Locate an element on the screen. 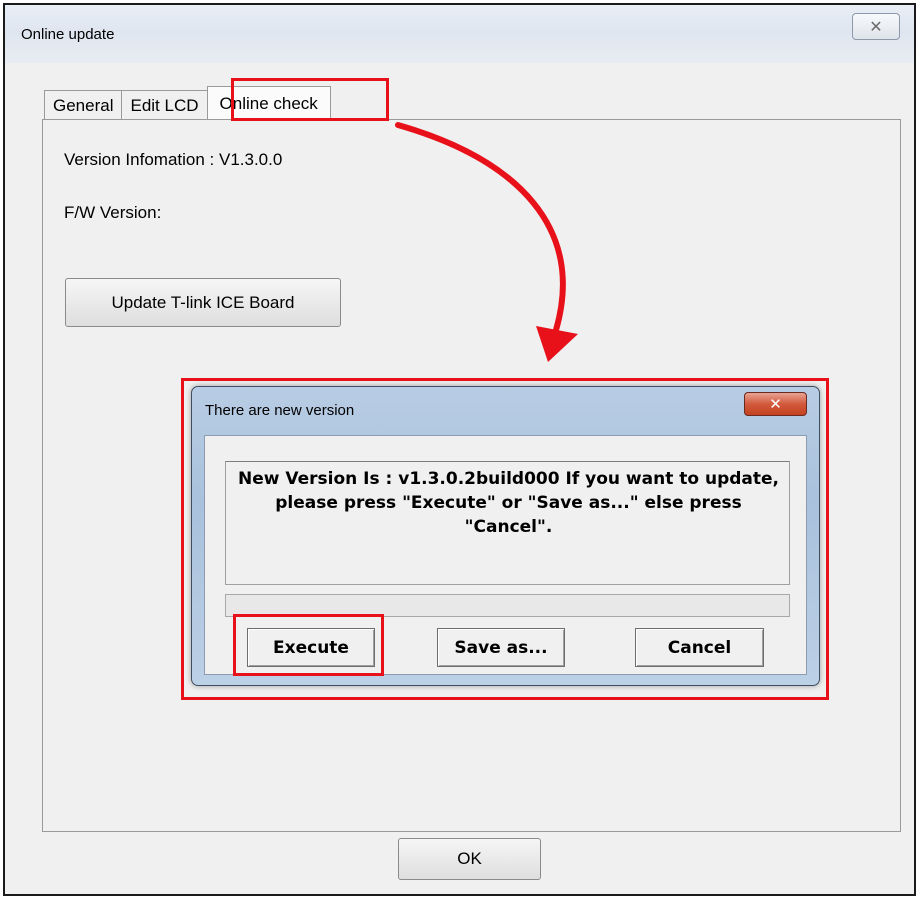 This screenshot has width=924, height=905. tab-label: General is located at coordinates (83, 105).